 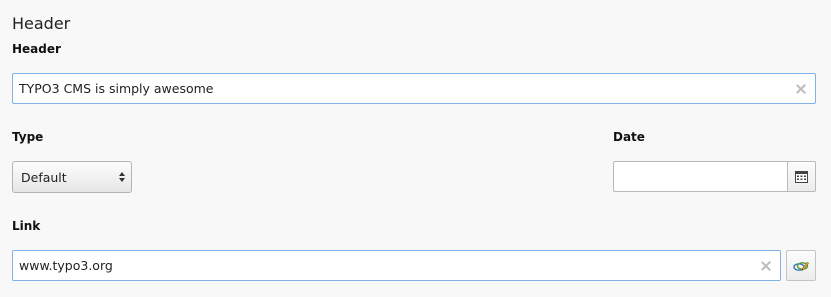 I want to click on chevron-updown-icon, so click(x=122, y=177).